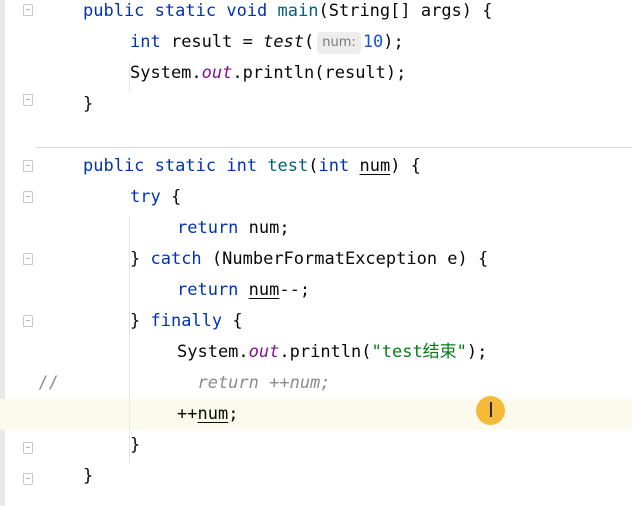 The width and height of the screenshot is (632, 506). What do you see at coordinates (28, 259) in the screenshot?
I see `fold-catch-open-icon` at bounding box center [28, 259].